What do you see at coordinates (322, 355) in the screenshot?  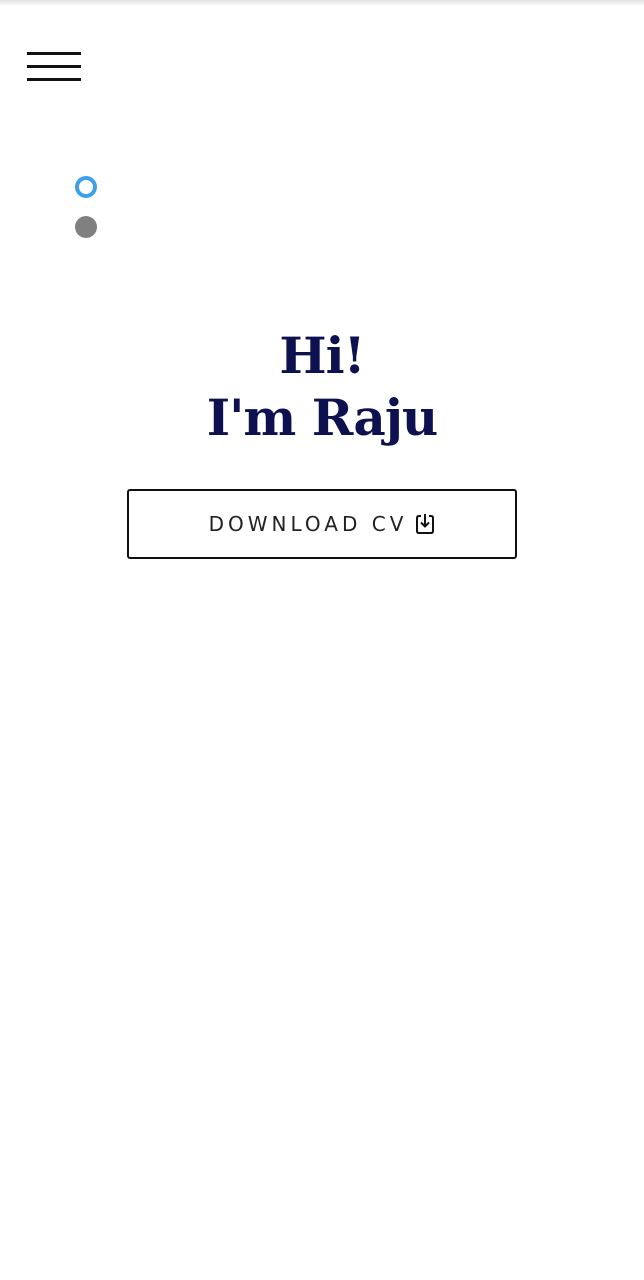 I see `hero-greeting: Hi!` at bounding box center [322, 355].